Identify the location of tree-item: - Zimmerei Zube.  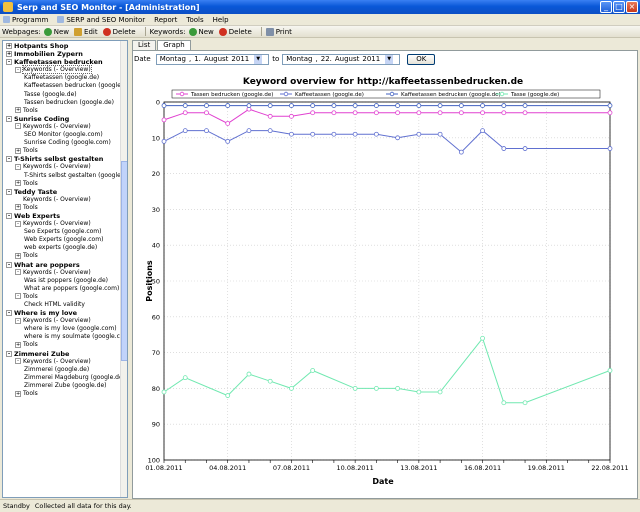
(65, 354).